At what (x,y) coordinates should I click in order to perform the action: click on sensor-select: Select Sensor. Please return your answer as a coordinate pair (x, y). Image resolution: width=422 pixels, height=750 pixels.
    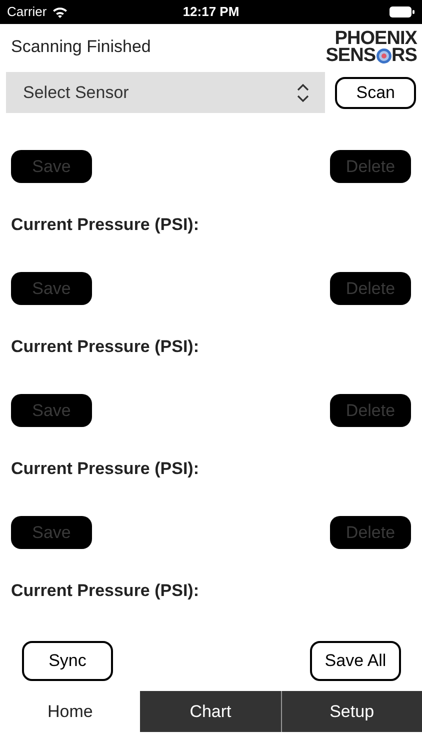
    Looking at the image, I should click on (166, 92).